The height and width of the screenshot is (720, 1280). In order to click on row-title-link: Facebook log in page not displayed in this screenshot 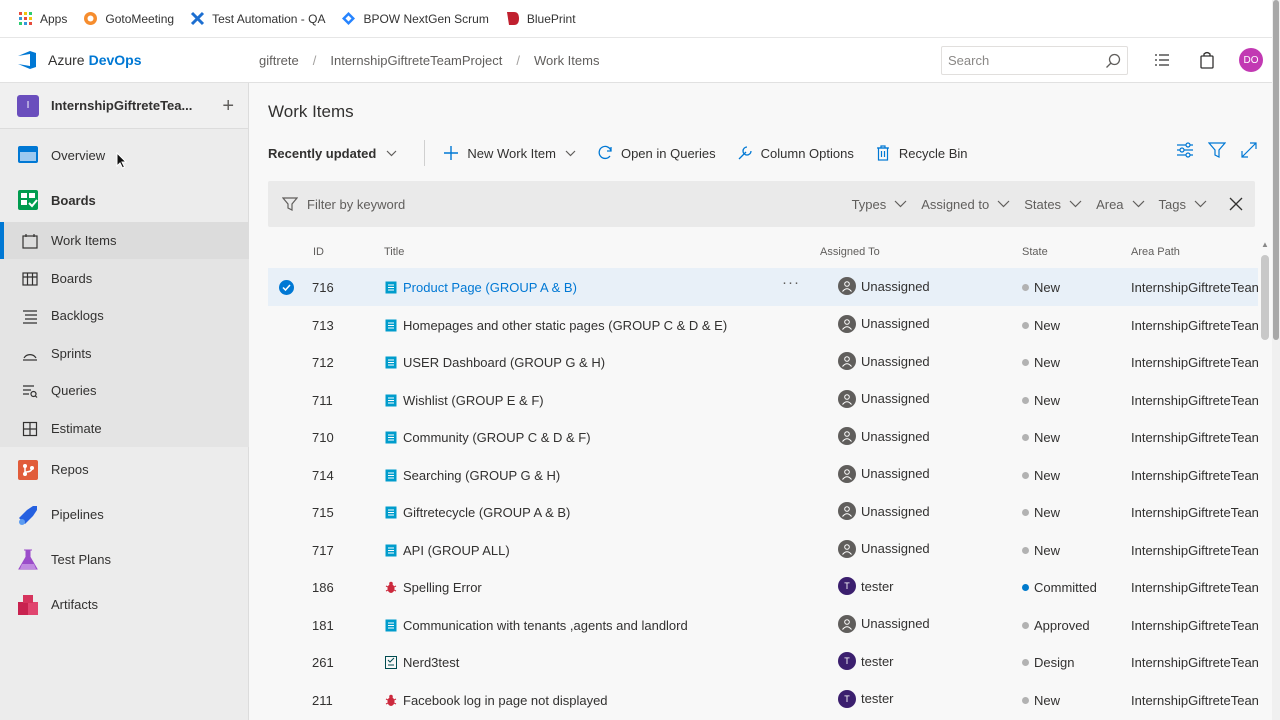, I will do `click(505, 700)`.